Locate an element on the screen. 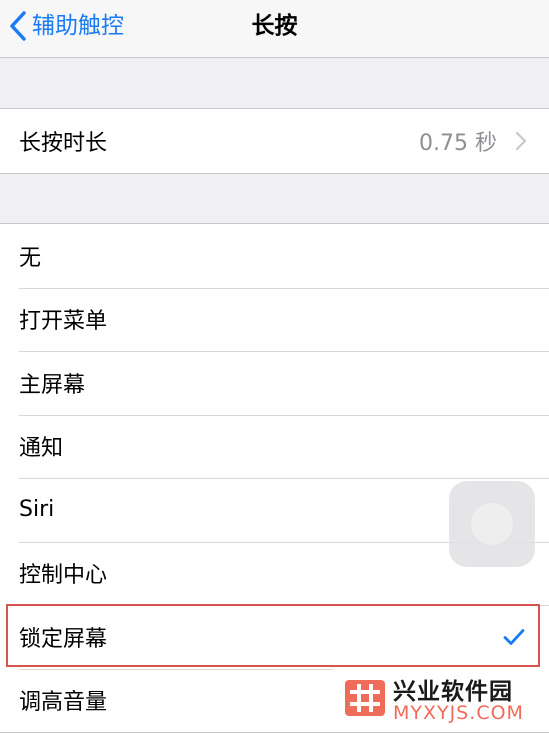 The height and width of the screenshot is (733, 549). hash-logo-icon is located at coordinates (365, 698).